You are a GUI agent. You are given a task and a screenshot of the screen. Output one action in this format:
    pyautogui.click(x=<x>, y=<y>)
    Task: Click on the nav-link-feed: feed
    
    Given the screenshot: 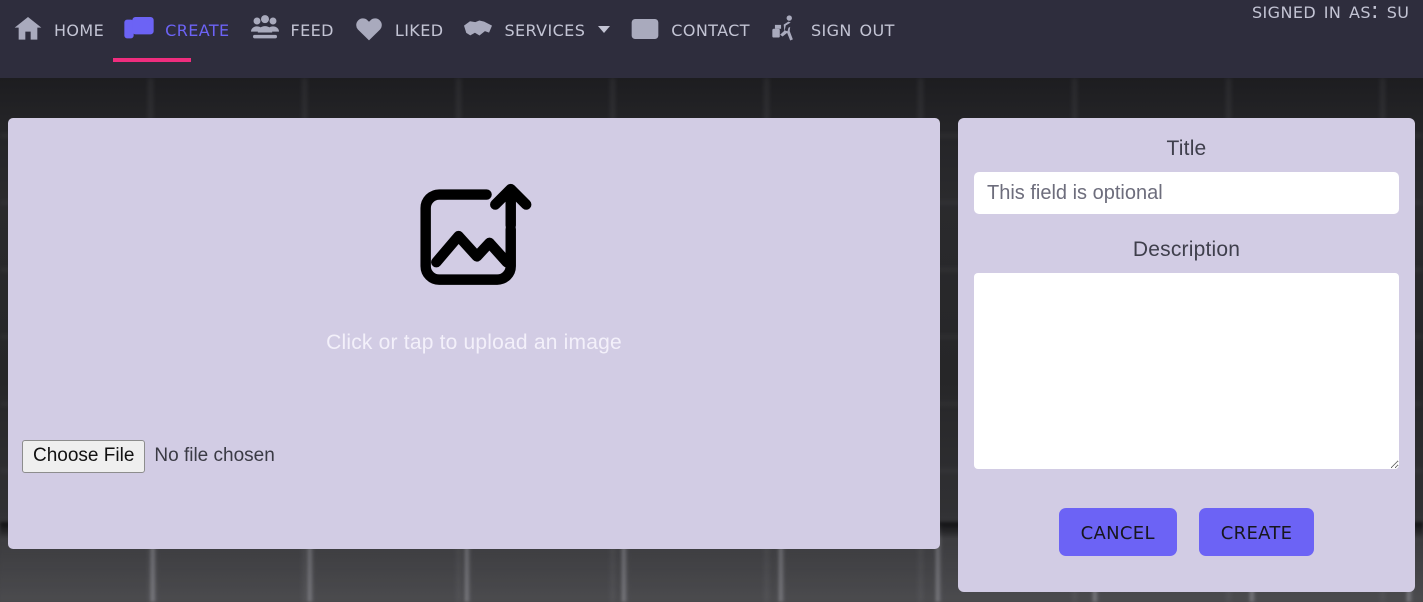 What is the action you would take?
    pyautogui.click(x=291, y=29)
    